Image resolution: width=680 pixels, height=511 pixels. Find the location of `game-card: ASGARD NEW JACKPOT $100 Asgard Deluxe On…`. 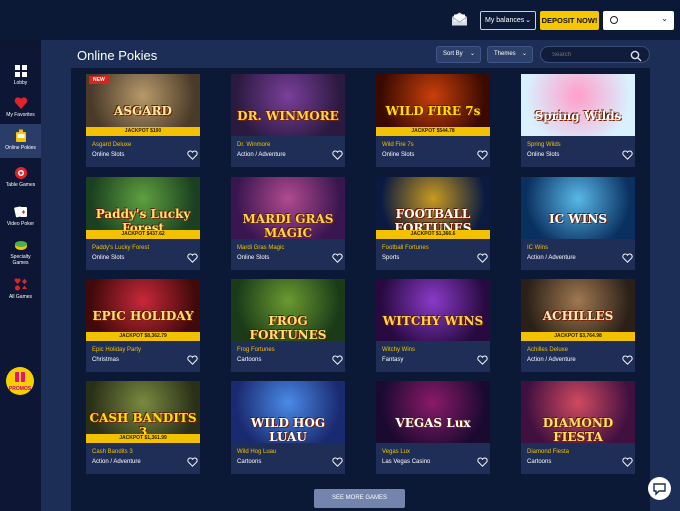

game-card: ASGARD NEW JACKPOT $100 Asgard Deluxe On… is located at coordinates (143, 120).